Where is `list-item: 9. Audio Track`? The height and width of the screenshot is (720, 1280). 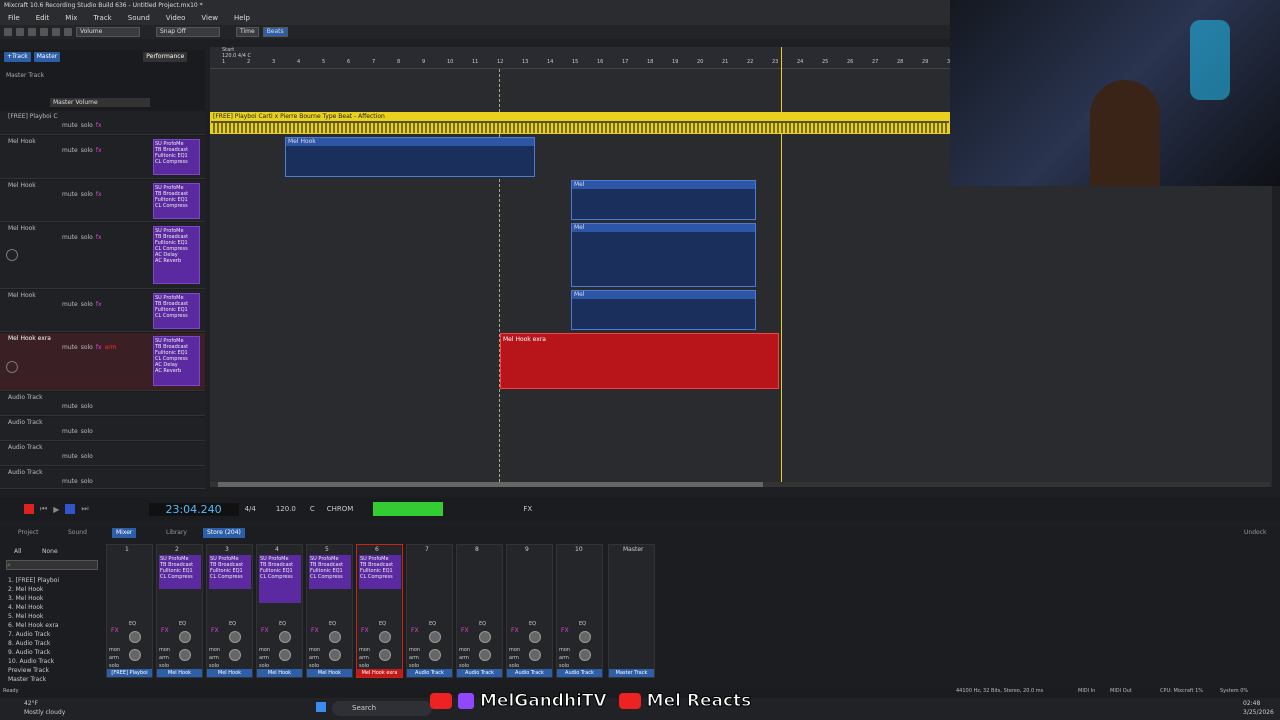 list-item: 9. Audio Track is located at coordinates (53, 652).